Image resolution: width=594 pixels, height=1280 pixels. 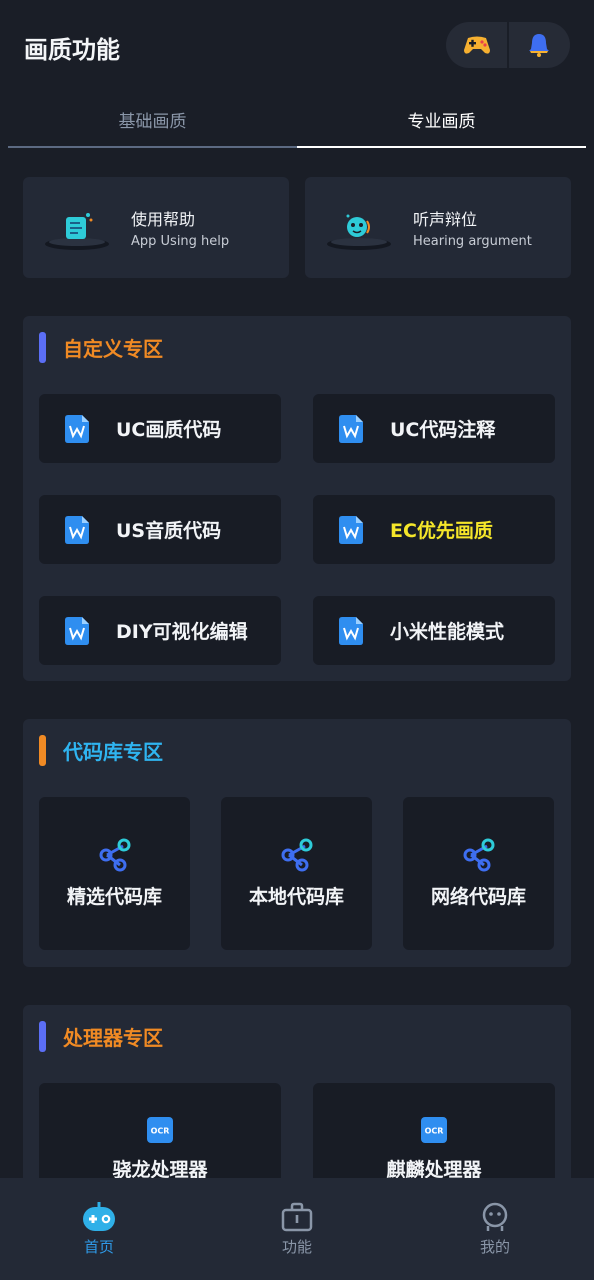 I want to click on button-label: UC画质代码, so click(x=169, y=430).